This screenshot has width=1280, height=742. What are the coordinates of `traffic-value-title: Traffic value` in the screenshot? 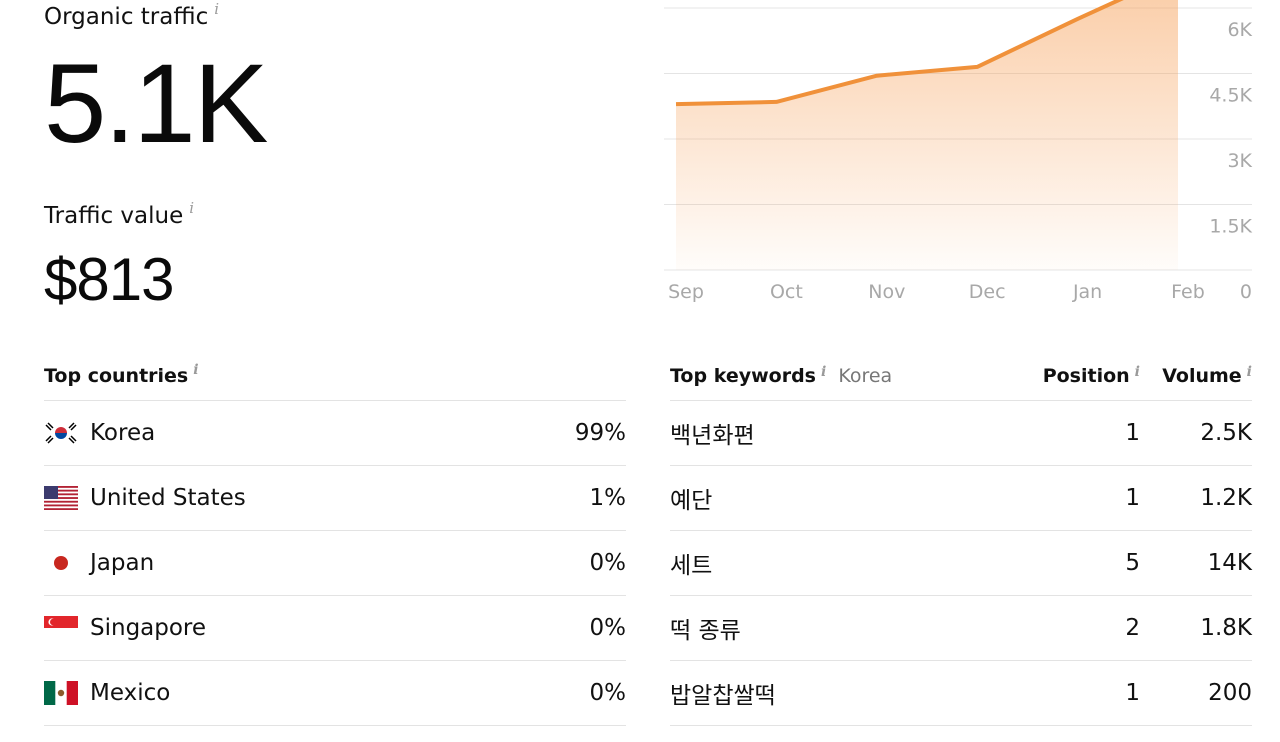 It's located at (114, 216).